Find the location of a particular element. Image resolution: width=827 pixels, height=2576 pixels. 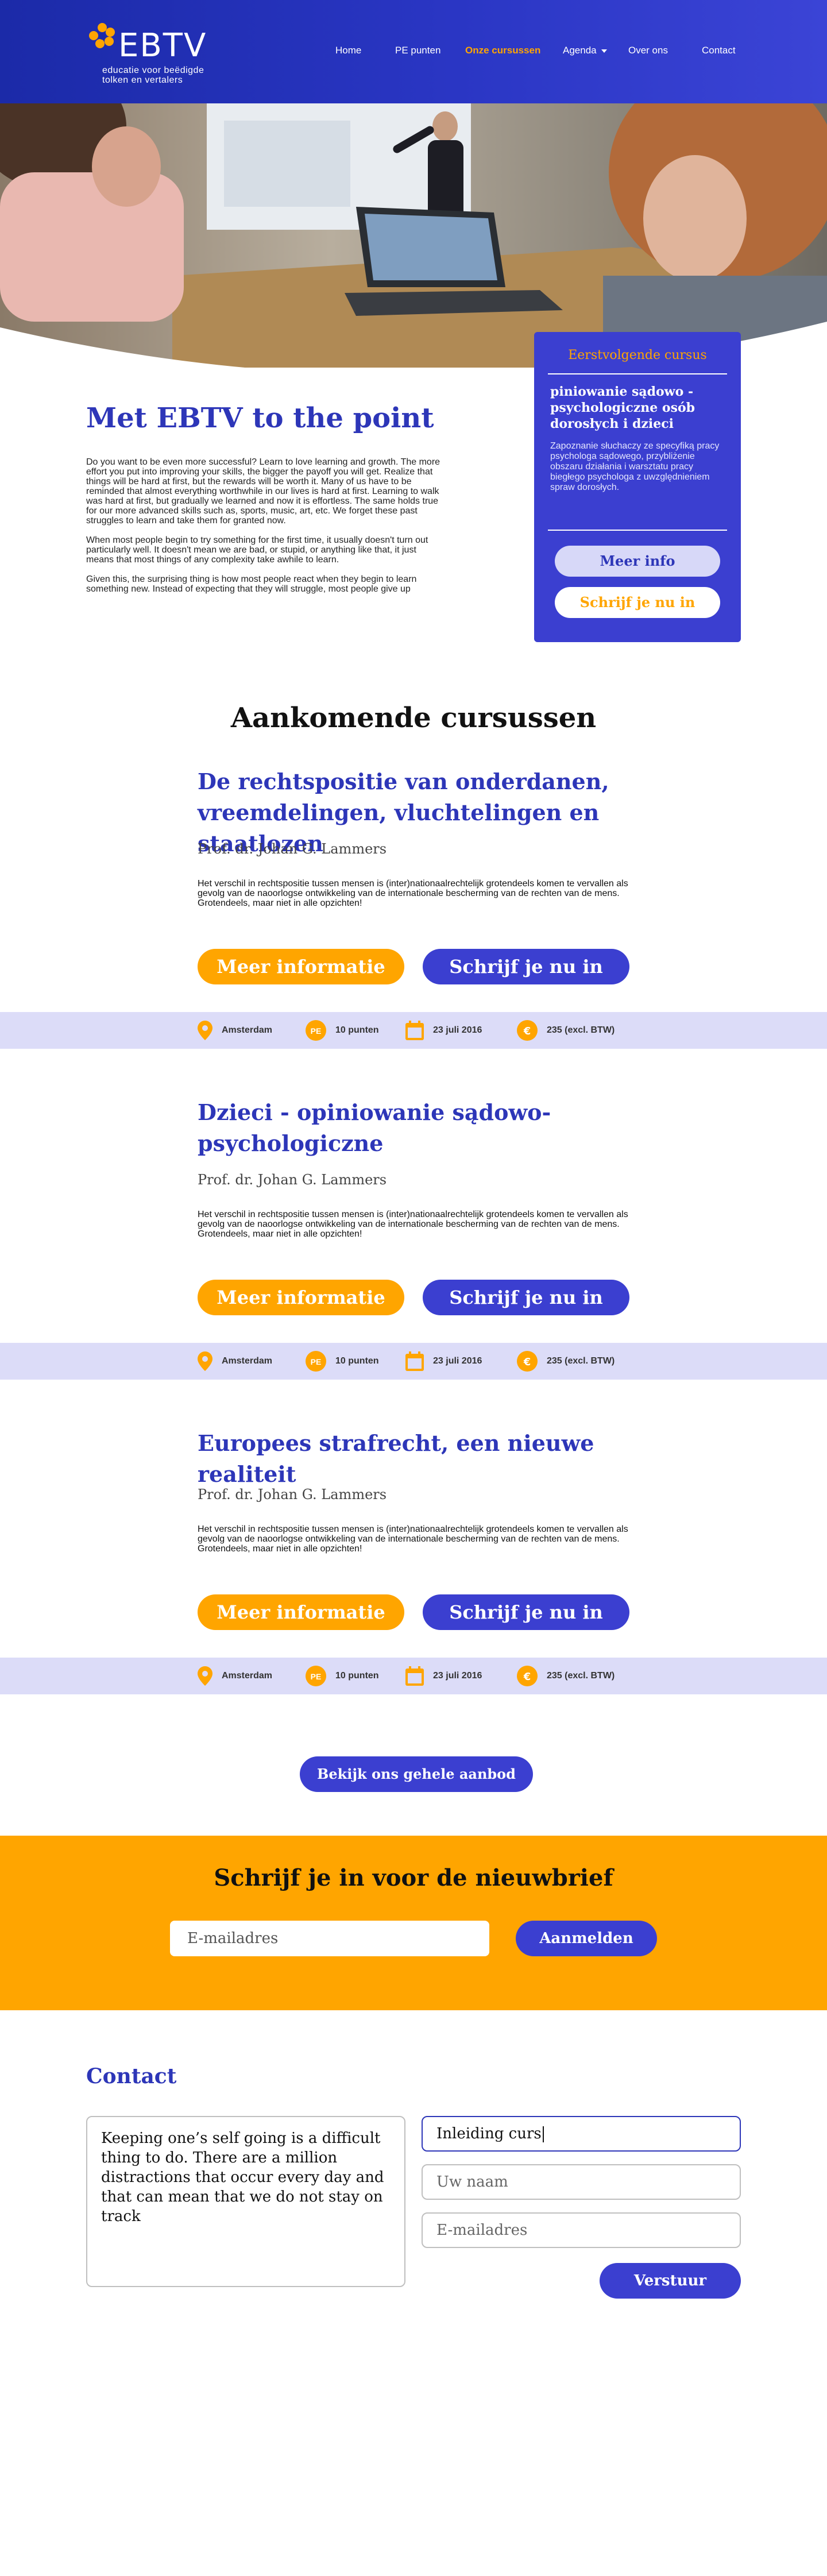

nav-contact: Contact is located at coordinates (719, 52).